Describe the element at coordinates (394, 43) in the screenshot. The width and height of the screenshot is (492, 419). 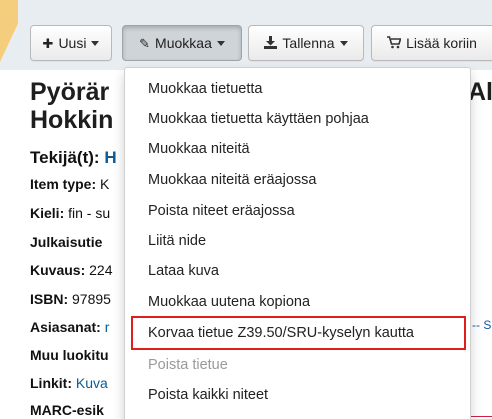
I see `cart-icon` at that location.